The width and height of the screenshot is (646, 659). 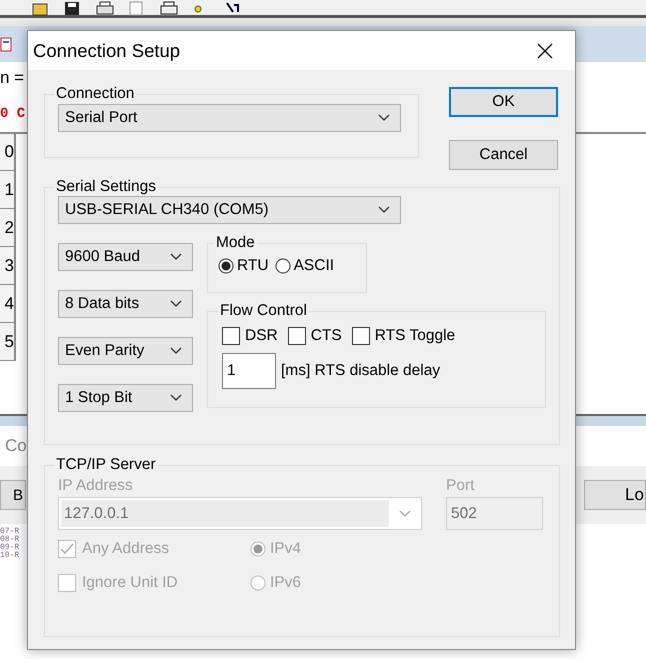 What do you see at coordinates (326, 336) in the screenshot?
I see `option-label: CTS` at bounding box center [326, 336].